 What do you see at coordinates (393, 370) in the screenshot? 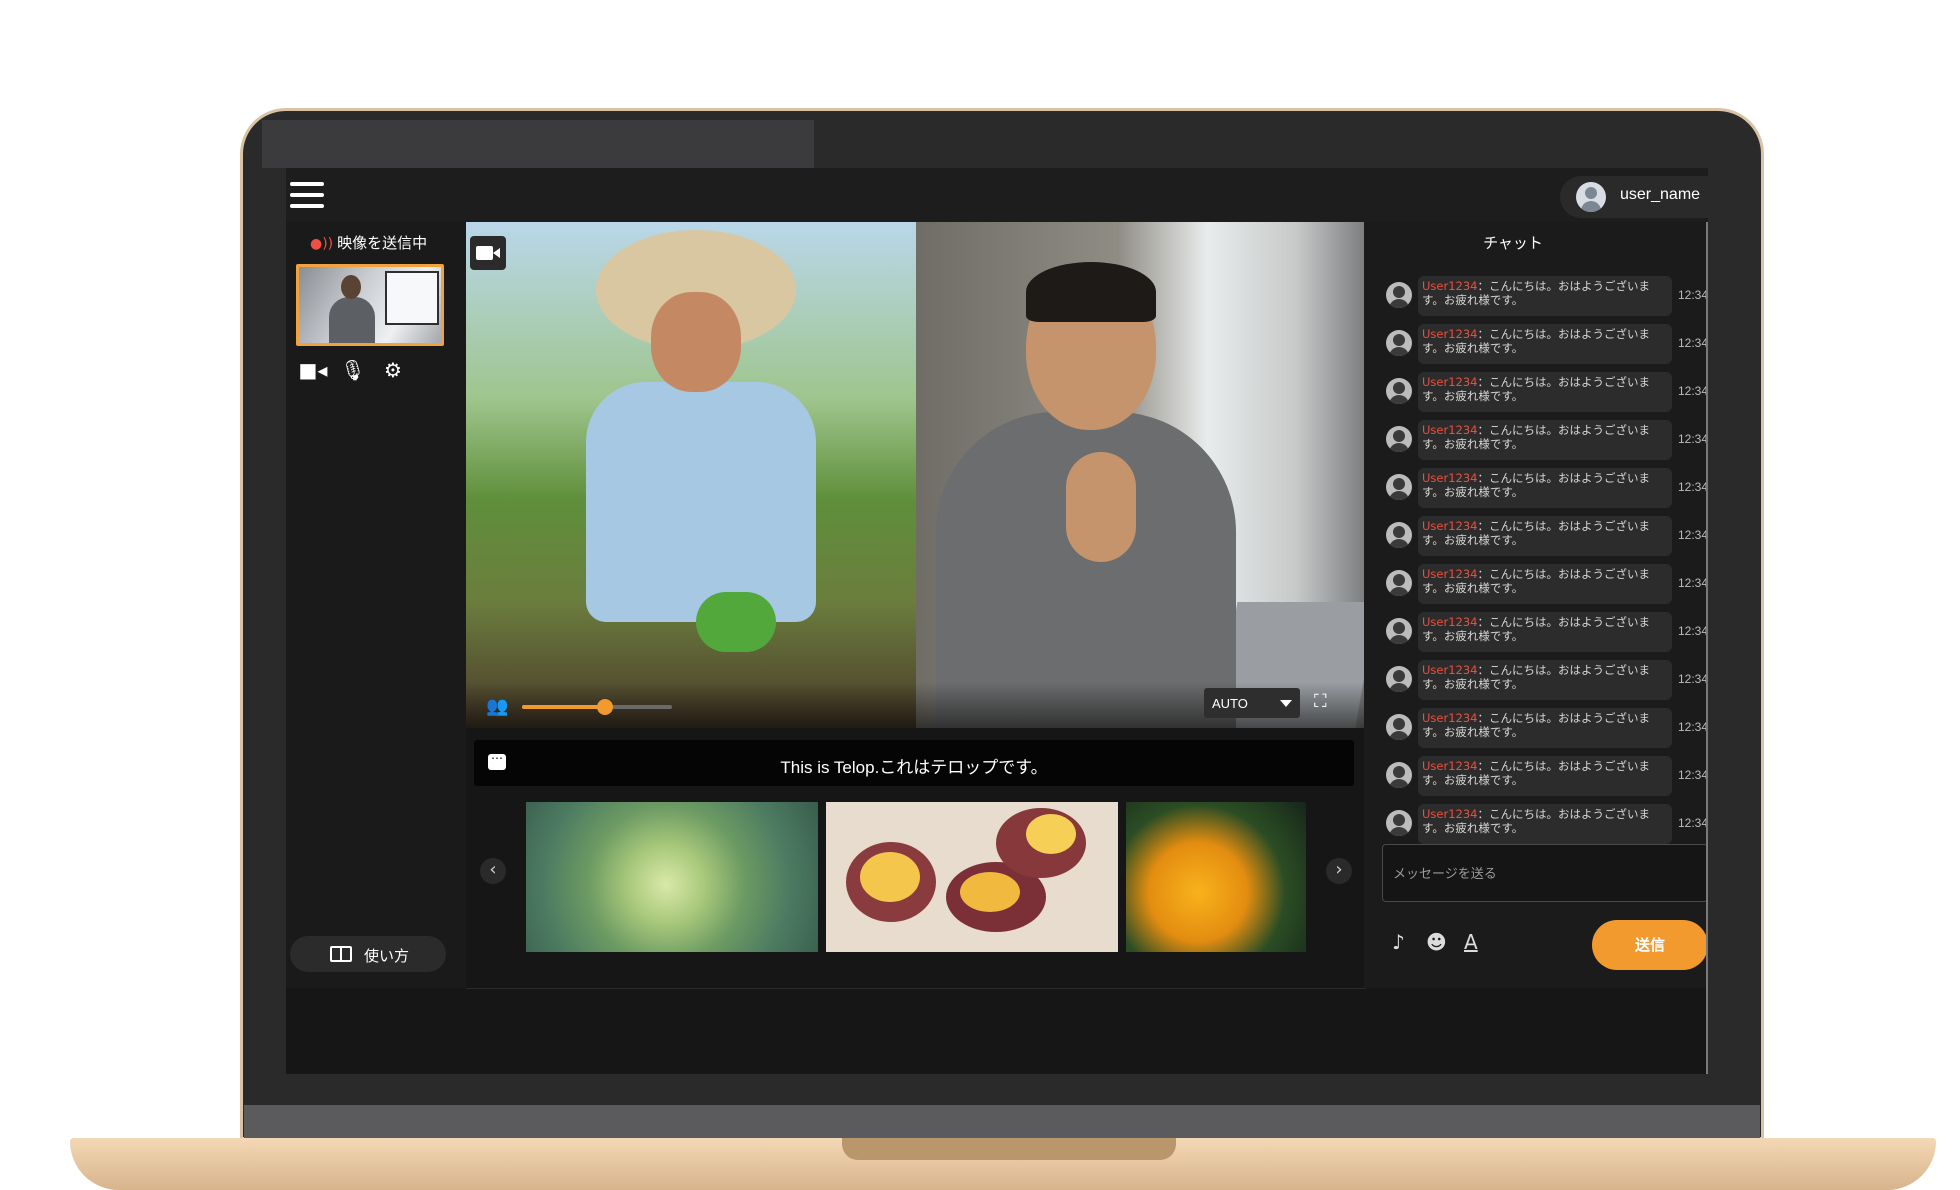
I see `gear-icon: ⚙` at bounding box center [393, 370].